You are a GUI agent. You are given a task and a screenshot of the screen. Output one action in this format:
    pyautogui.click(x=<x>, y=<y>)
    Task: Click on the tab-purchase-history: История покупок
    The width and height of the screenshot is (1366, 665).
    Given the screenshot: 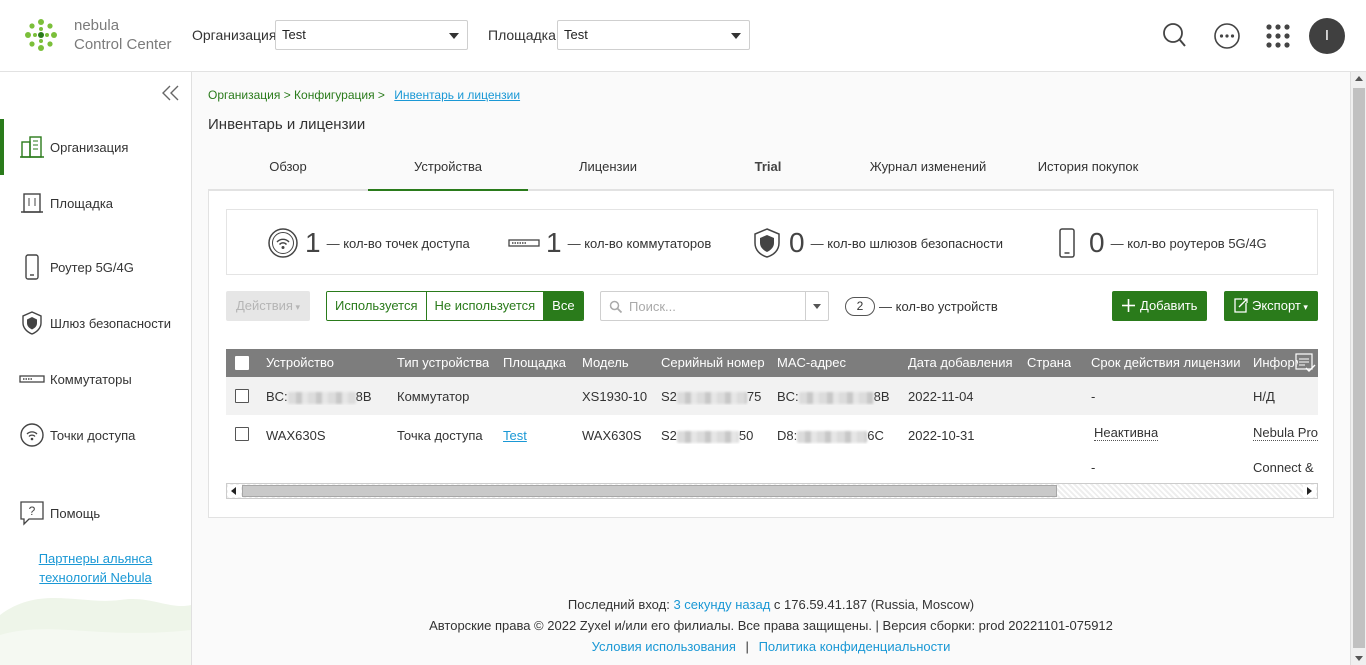 What is the action you would take?
    pyautogui.click(x=1088, y=171)
    